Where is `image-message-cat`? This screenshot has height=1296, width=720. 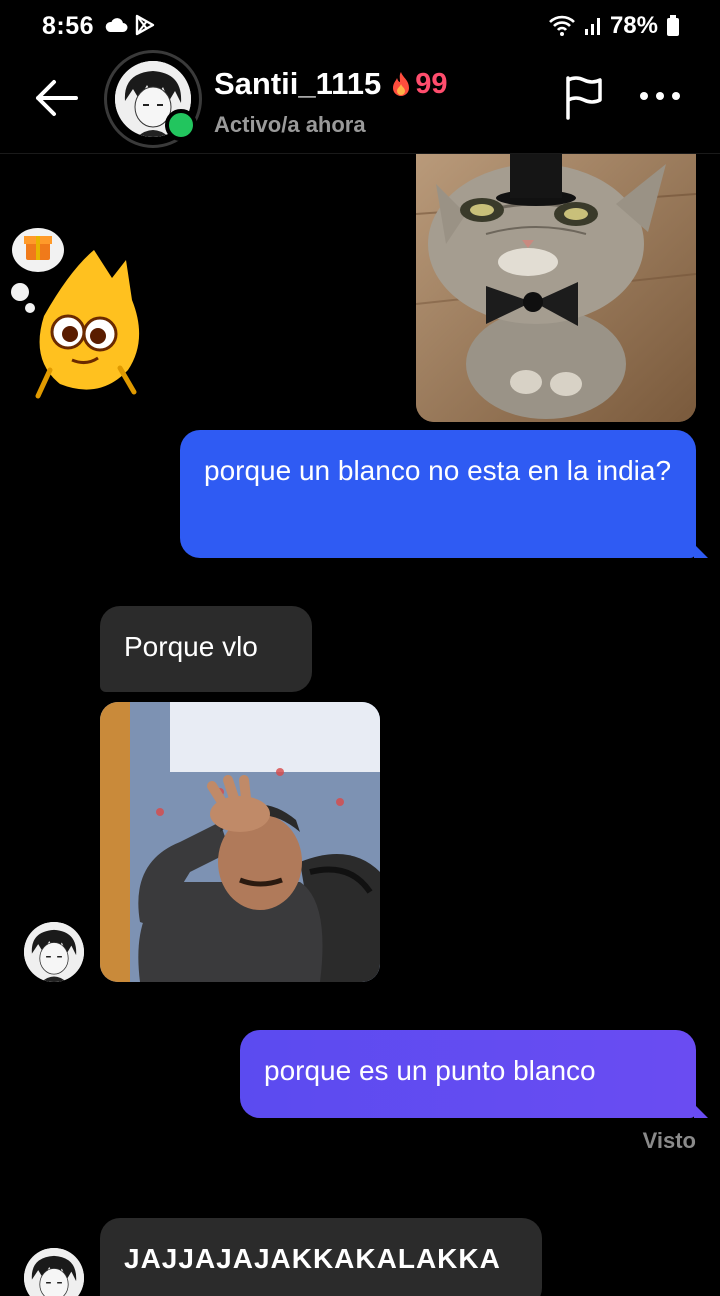 image-message-cat is located at coordinates (556, 288).